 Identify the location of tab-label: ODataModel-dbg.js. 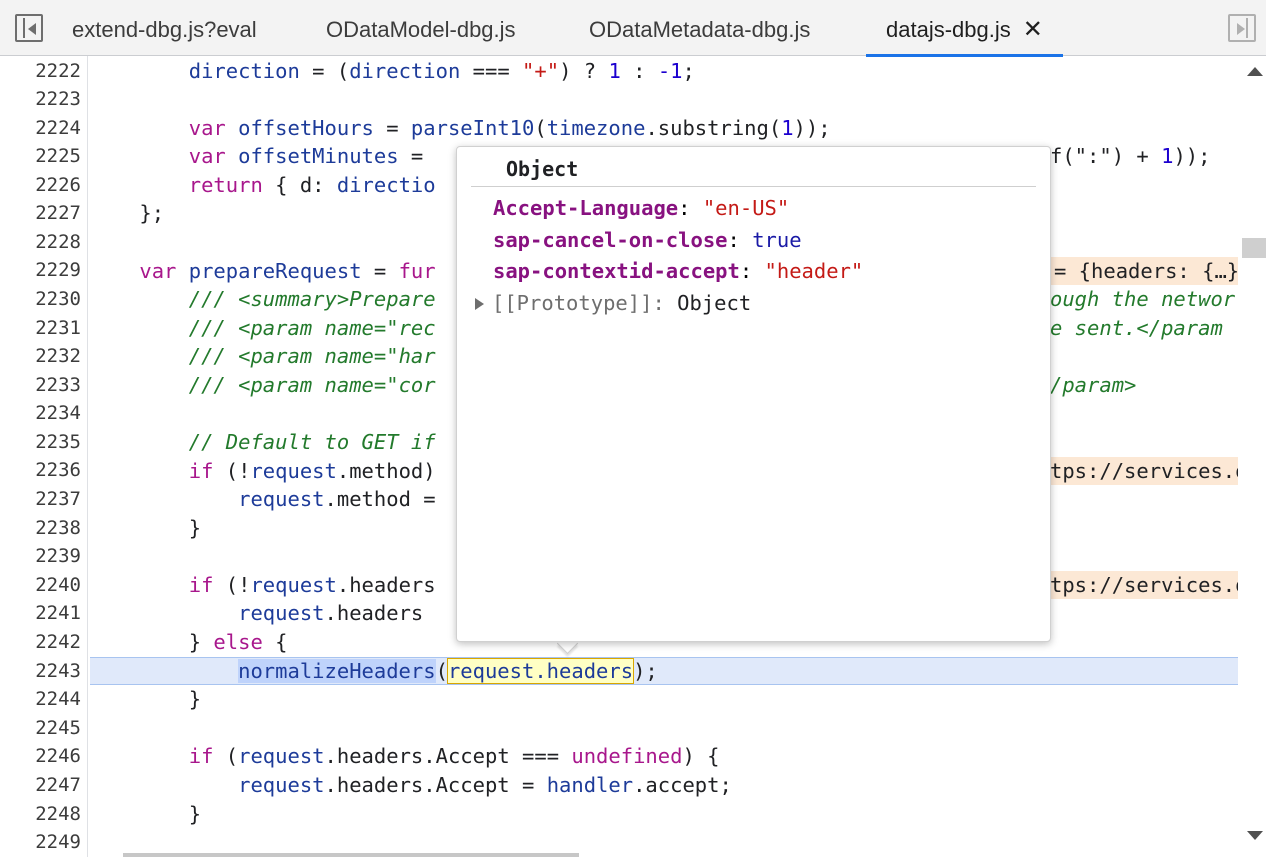
(421, 29).